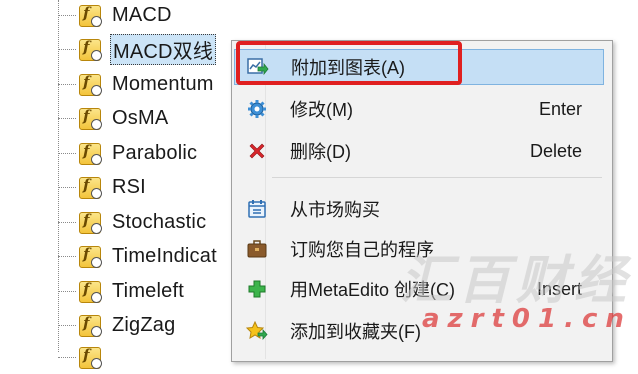  I want to click on tree-item-macd: f MACD, so click(153, 16).